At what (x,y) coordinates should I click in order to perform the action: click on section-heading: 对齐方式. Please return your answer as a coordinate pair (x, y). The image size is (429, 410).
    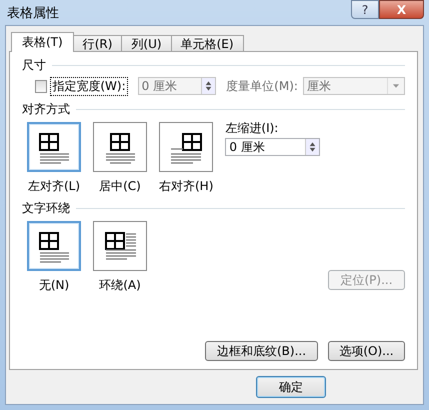
    Looking at the image, I should click on (46, 109).